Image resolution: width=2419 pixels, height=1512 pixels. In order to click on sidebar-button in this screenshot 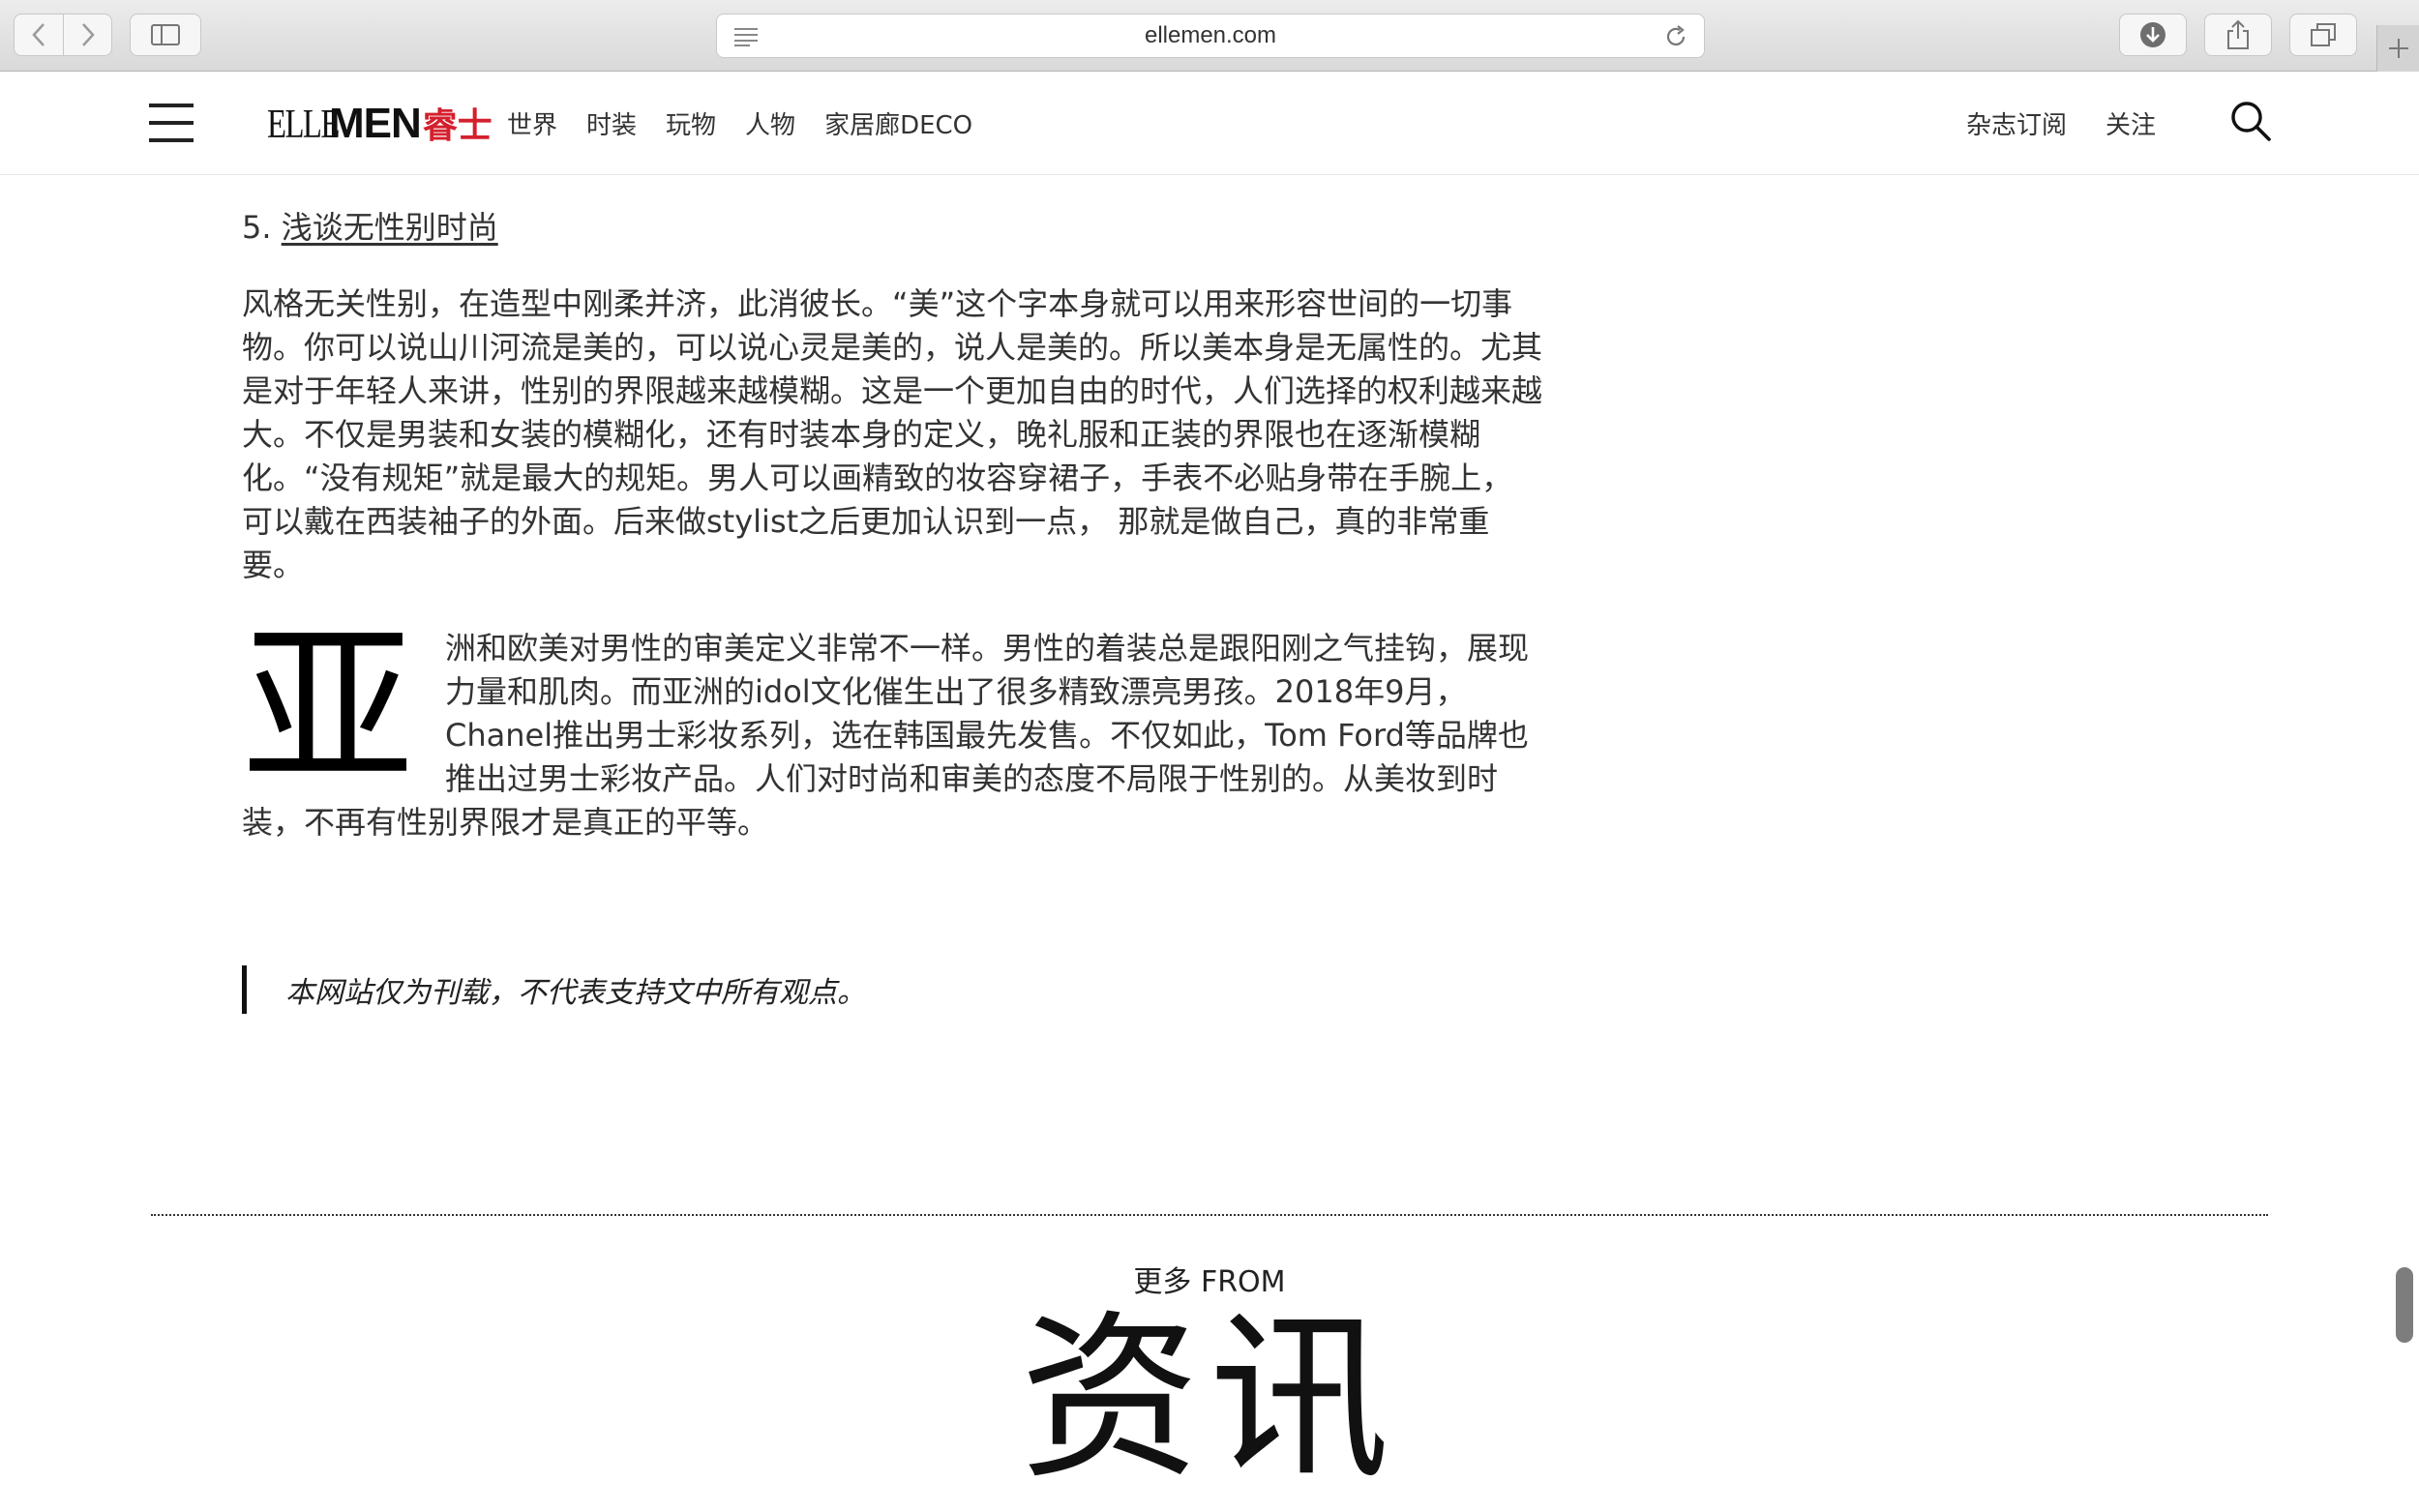, I will do `click(166, 35)`.